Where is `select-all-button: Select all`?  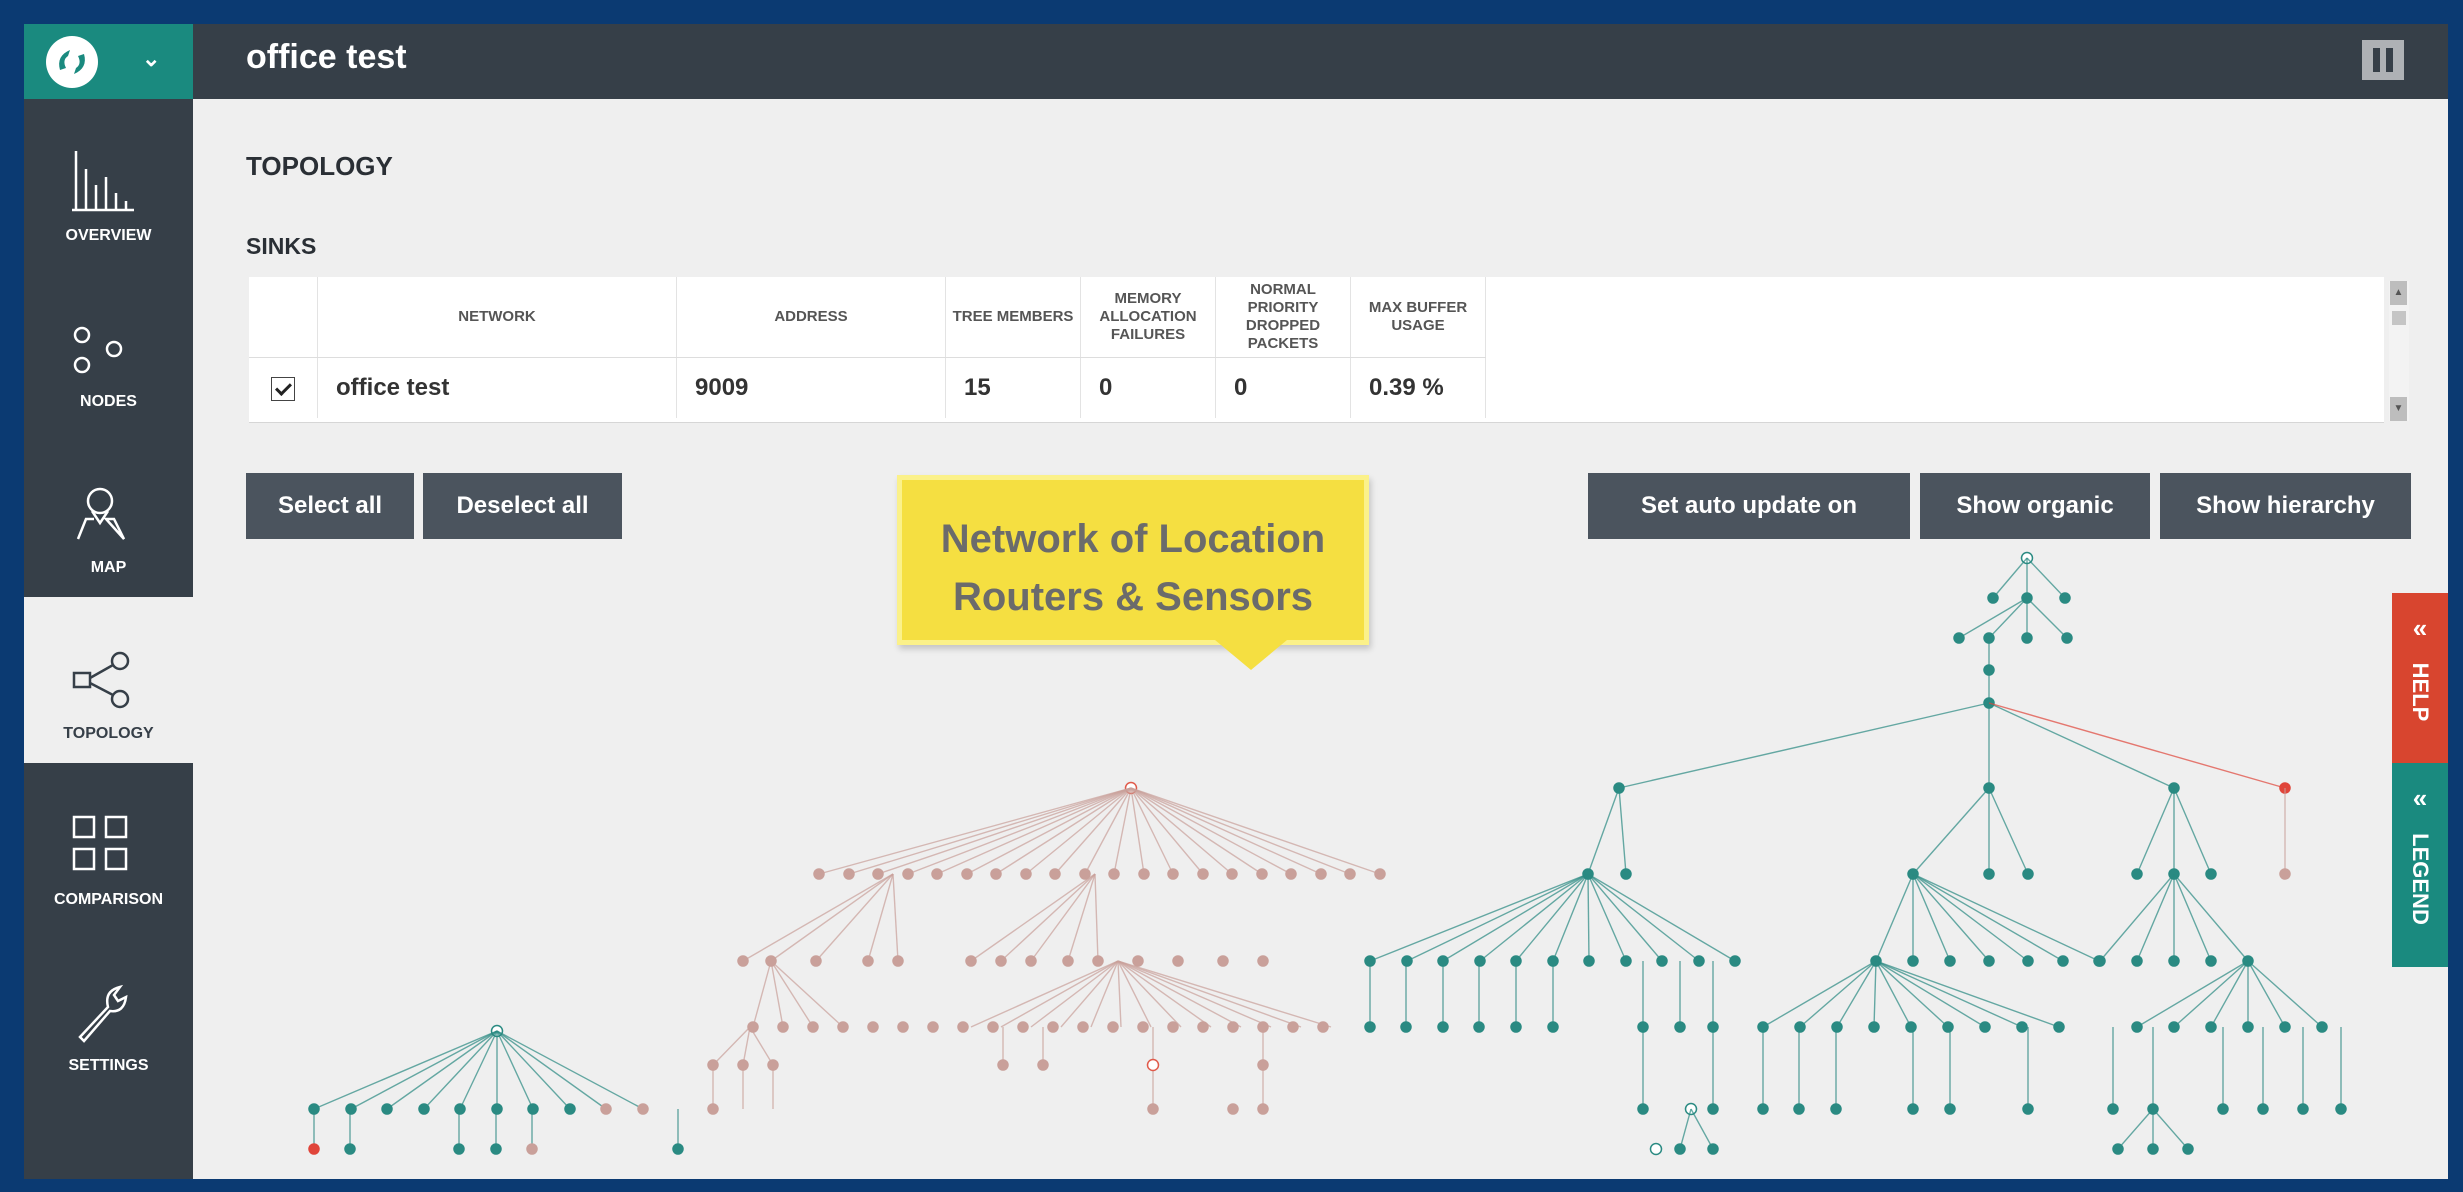
select-all-button: Select all is located at coordinates (330, 506).